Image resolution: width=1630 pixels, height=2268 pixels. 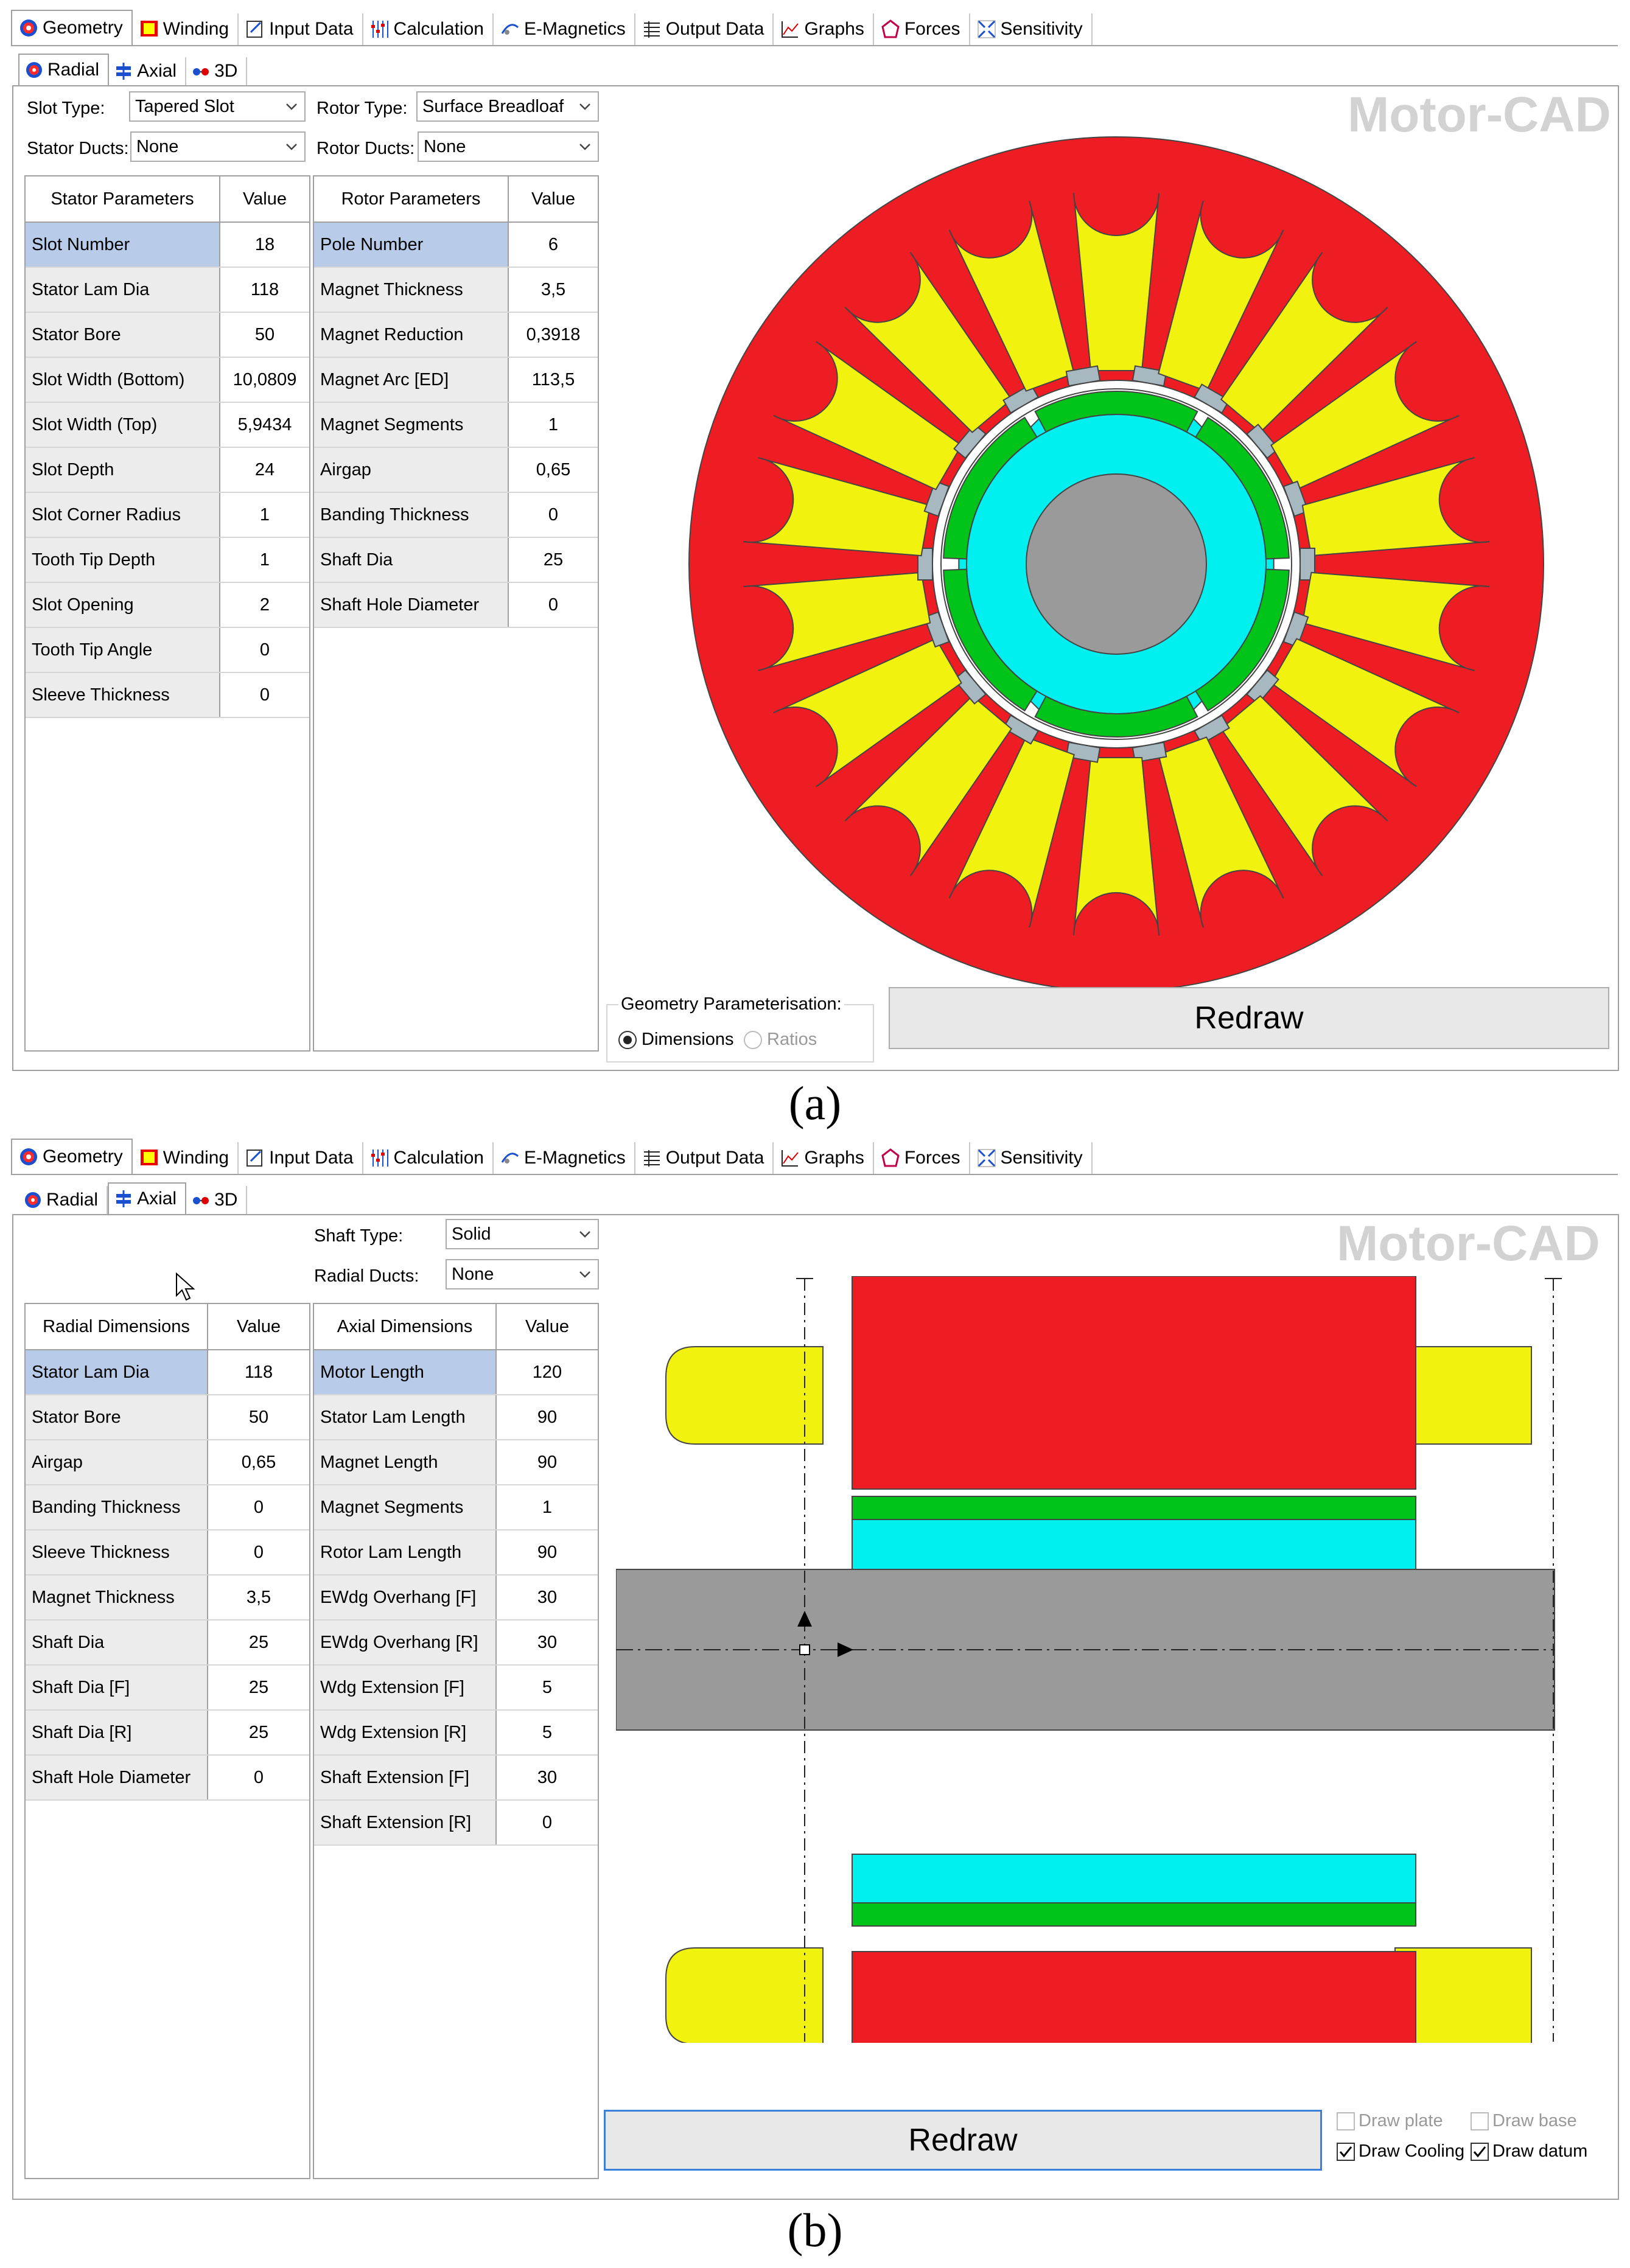 What do you see at coordinates (1529, 2151) in the screenshot?
I see `draw-datum-checkbox: Draw datum` at bounding box center [1529, 2151].